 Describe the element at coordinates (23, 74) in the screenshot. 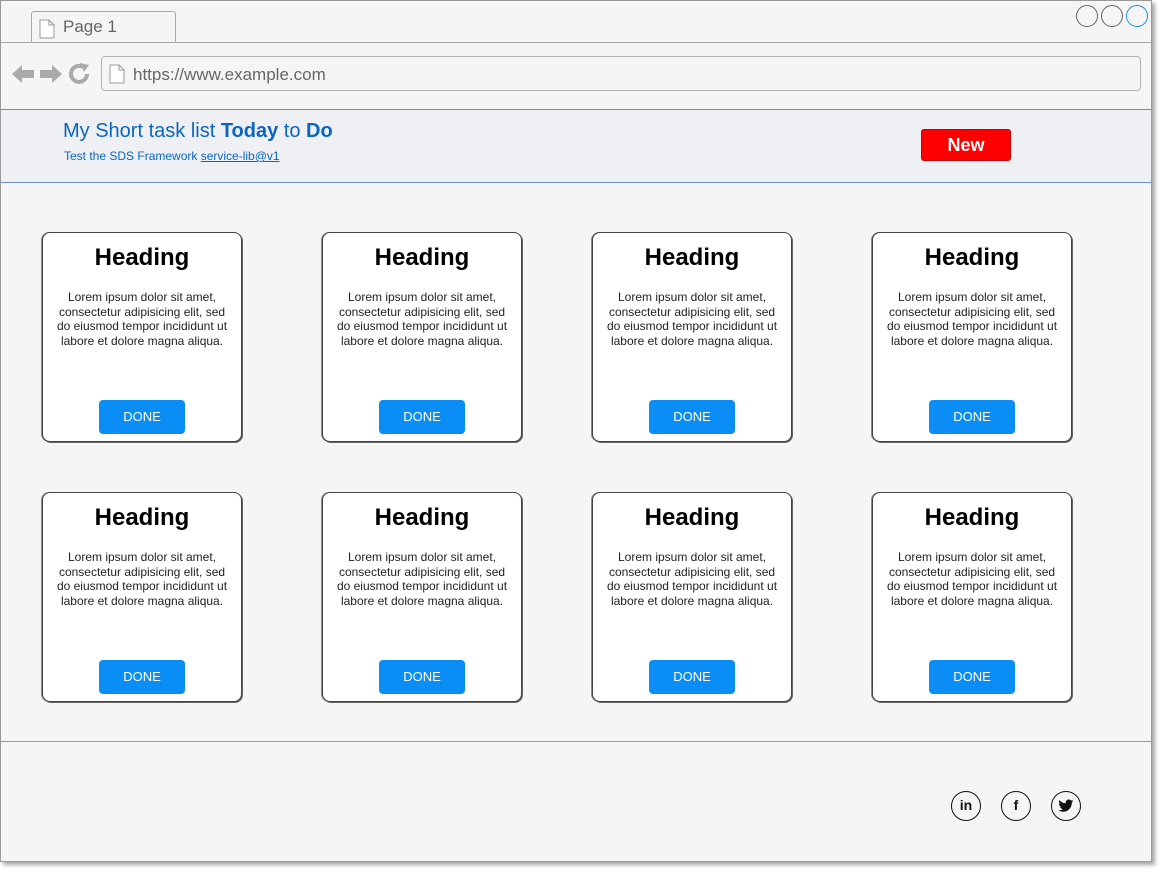

I see `back-arrow-icon` at that location.